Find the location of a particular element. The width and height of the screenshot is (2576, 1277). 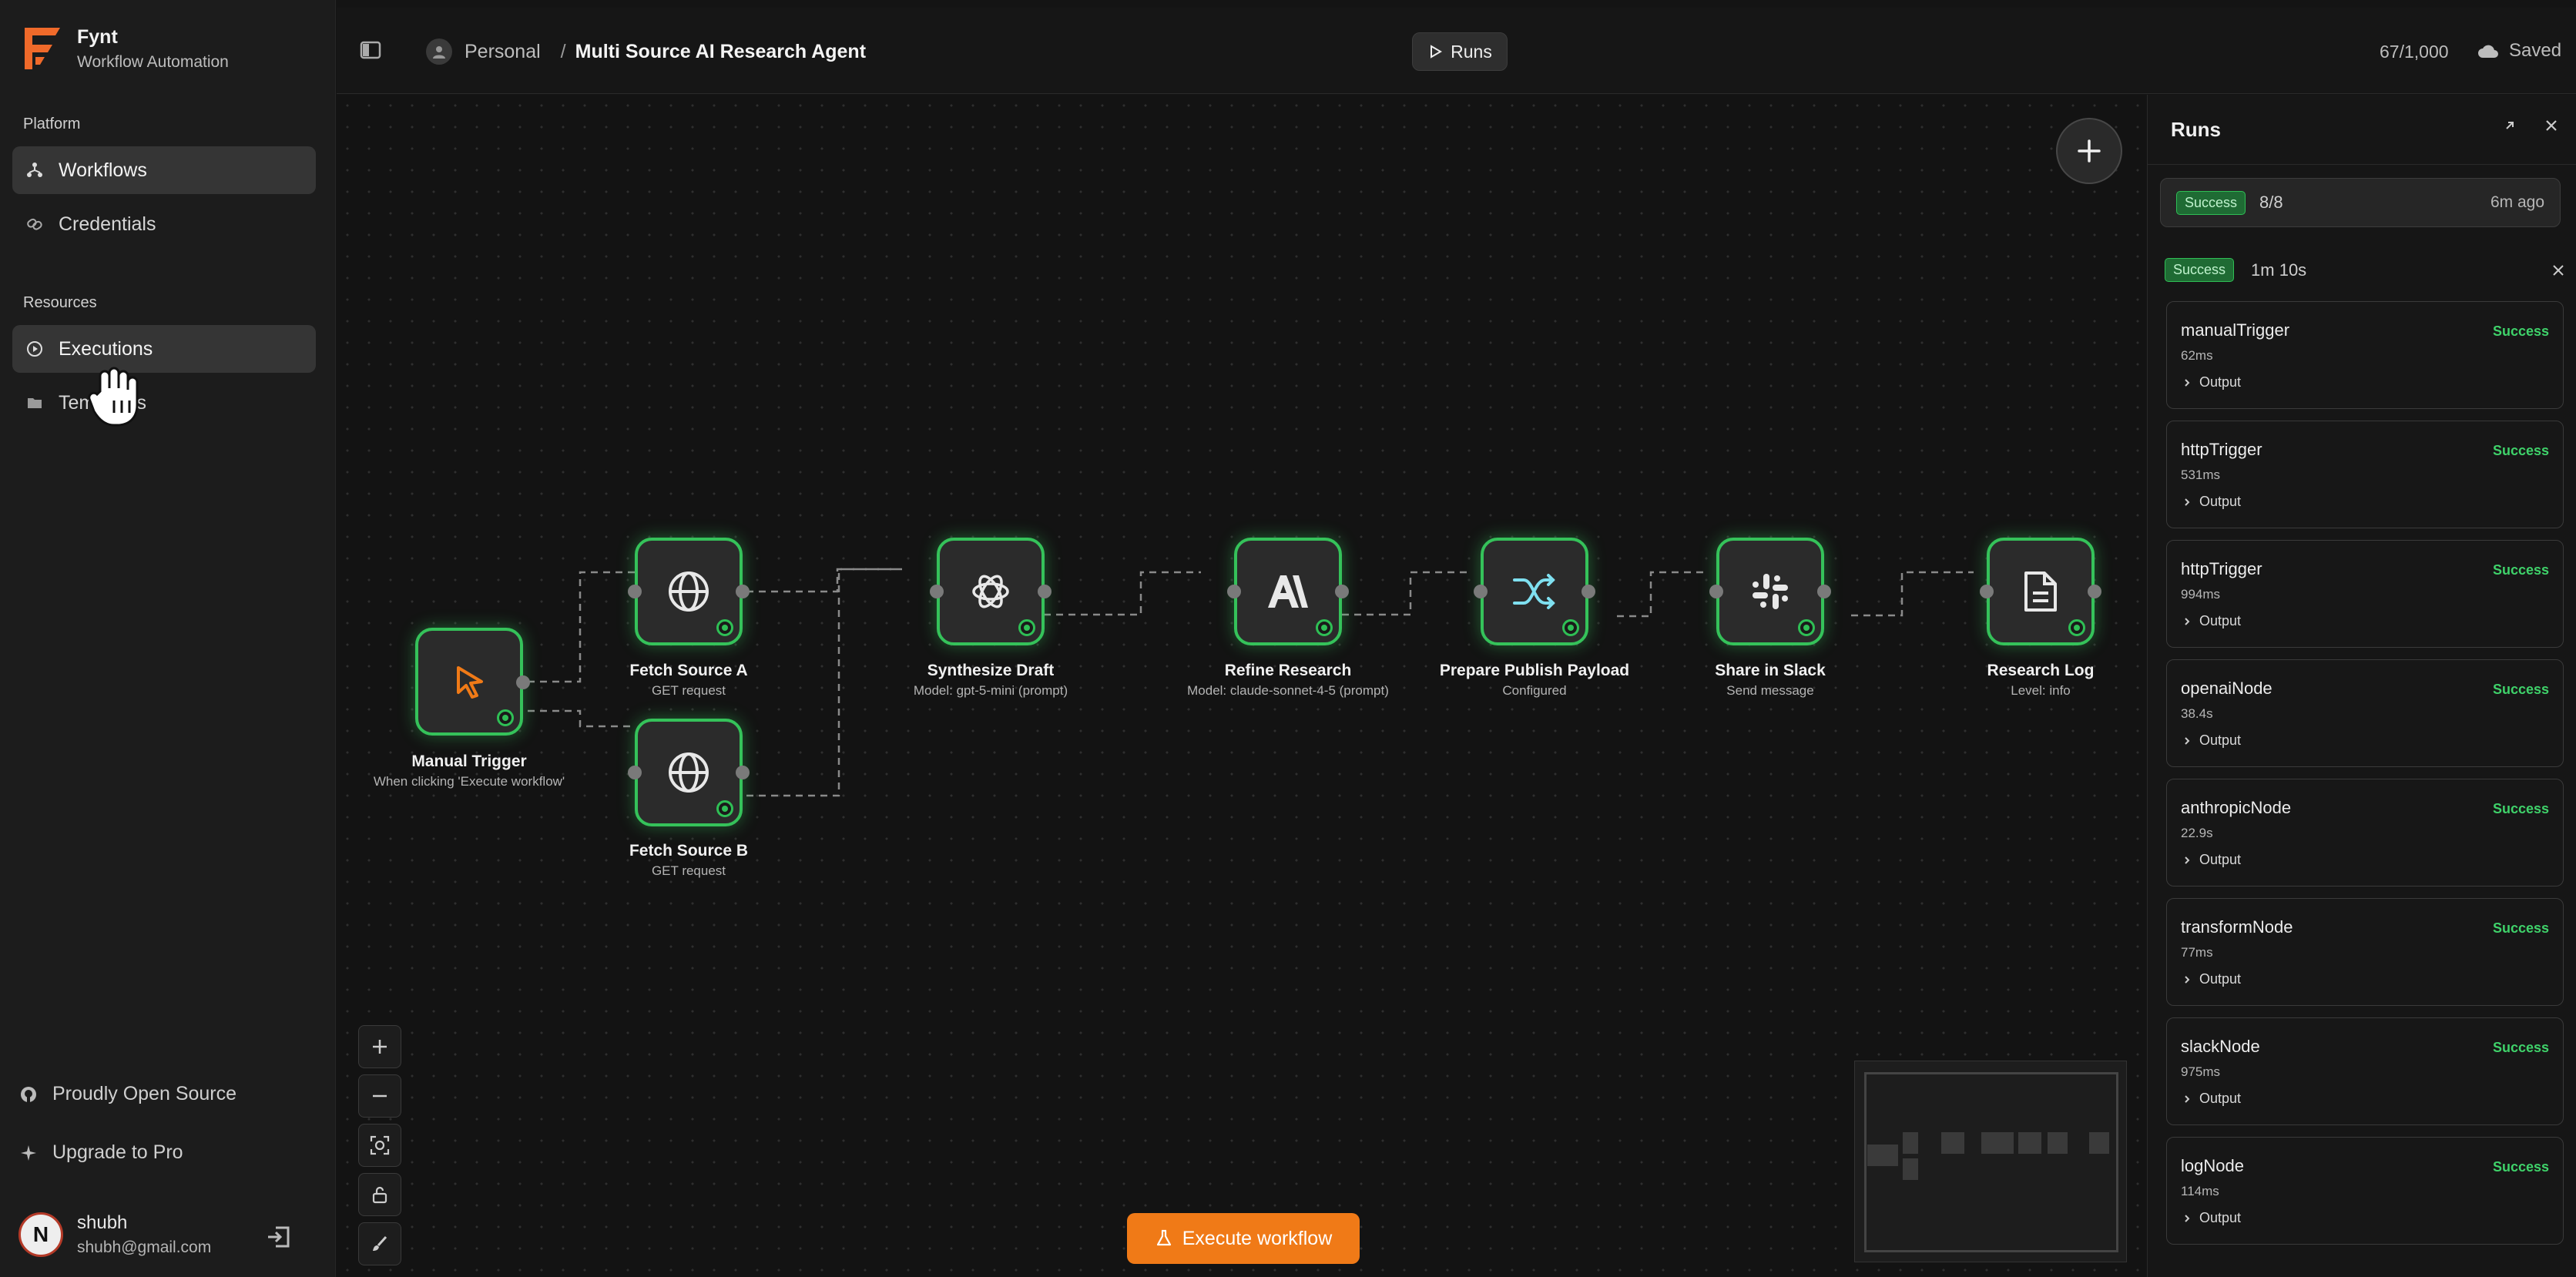

runs-button: Runs is located at coordinates (1460, 51).